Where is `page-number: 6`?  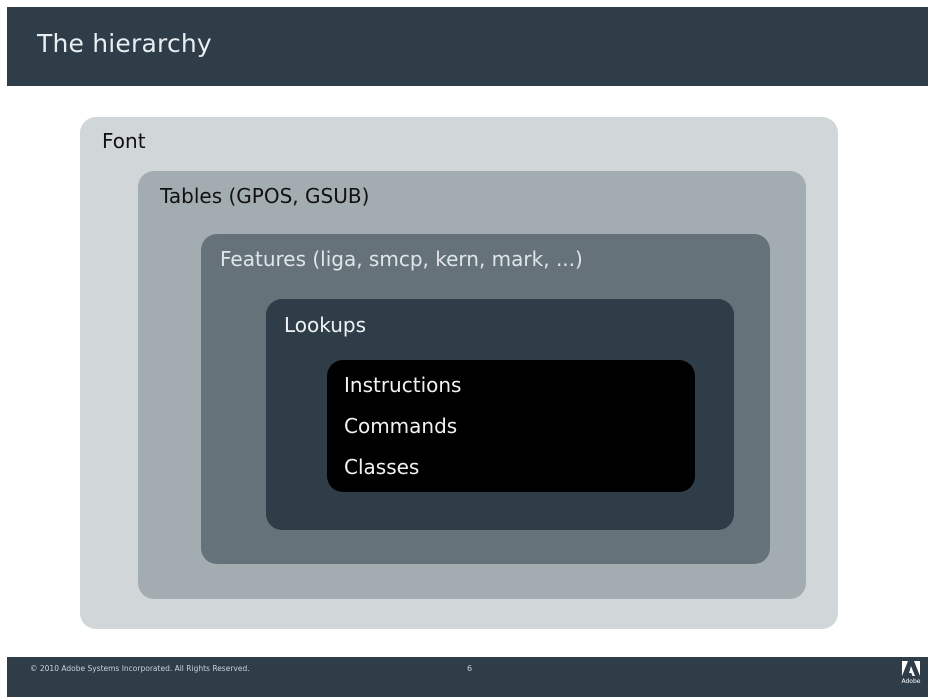 page-number: 6 is located at coordinates (470, 668).